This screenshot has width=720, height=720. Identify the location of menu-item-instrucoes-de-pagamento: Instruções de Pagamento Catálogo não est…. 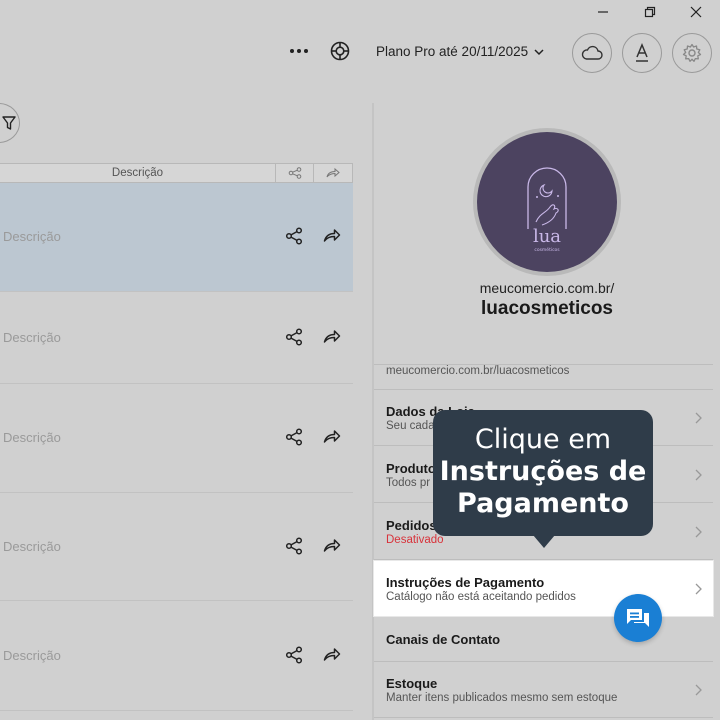
(543, 588).